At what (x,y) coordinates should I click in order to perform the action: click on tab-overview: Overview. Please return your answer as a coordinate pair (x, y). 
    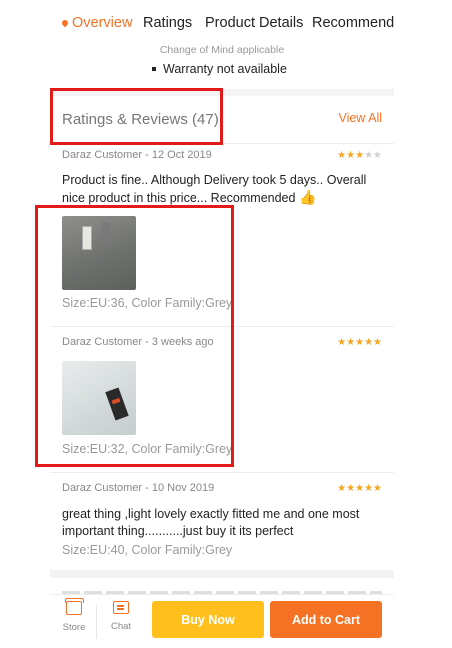
    Looking at the image, I should click on (96, 23).